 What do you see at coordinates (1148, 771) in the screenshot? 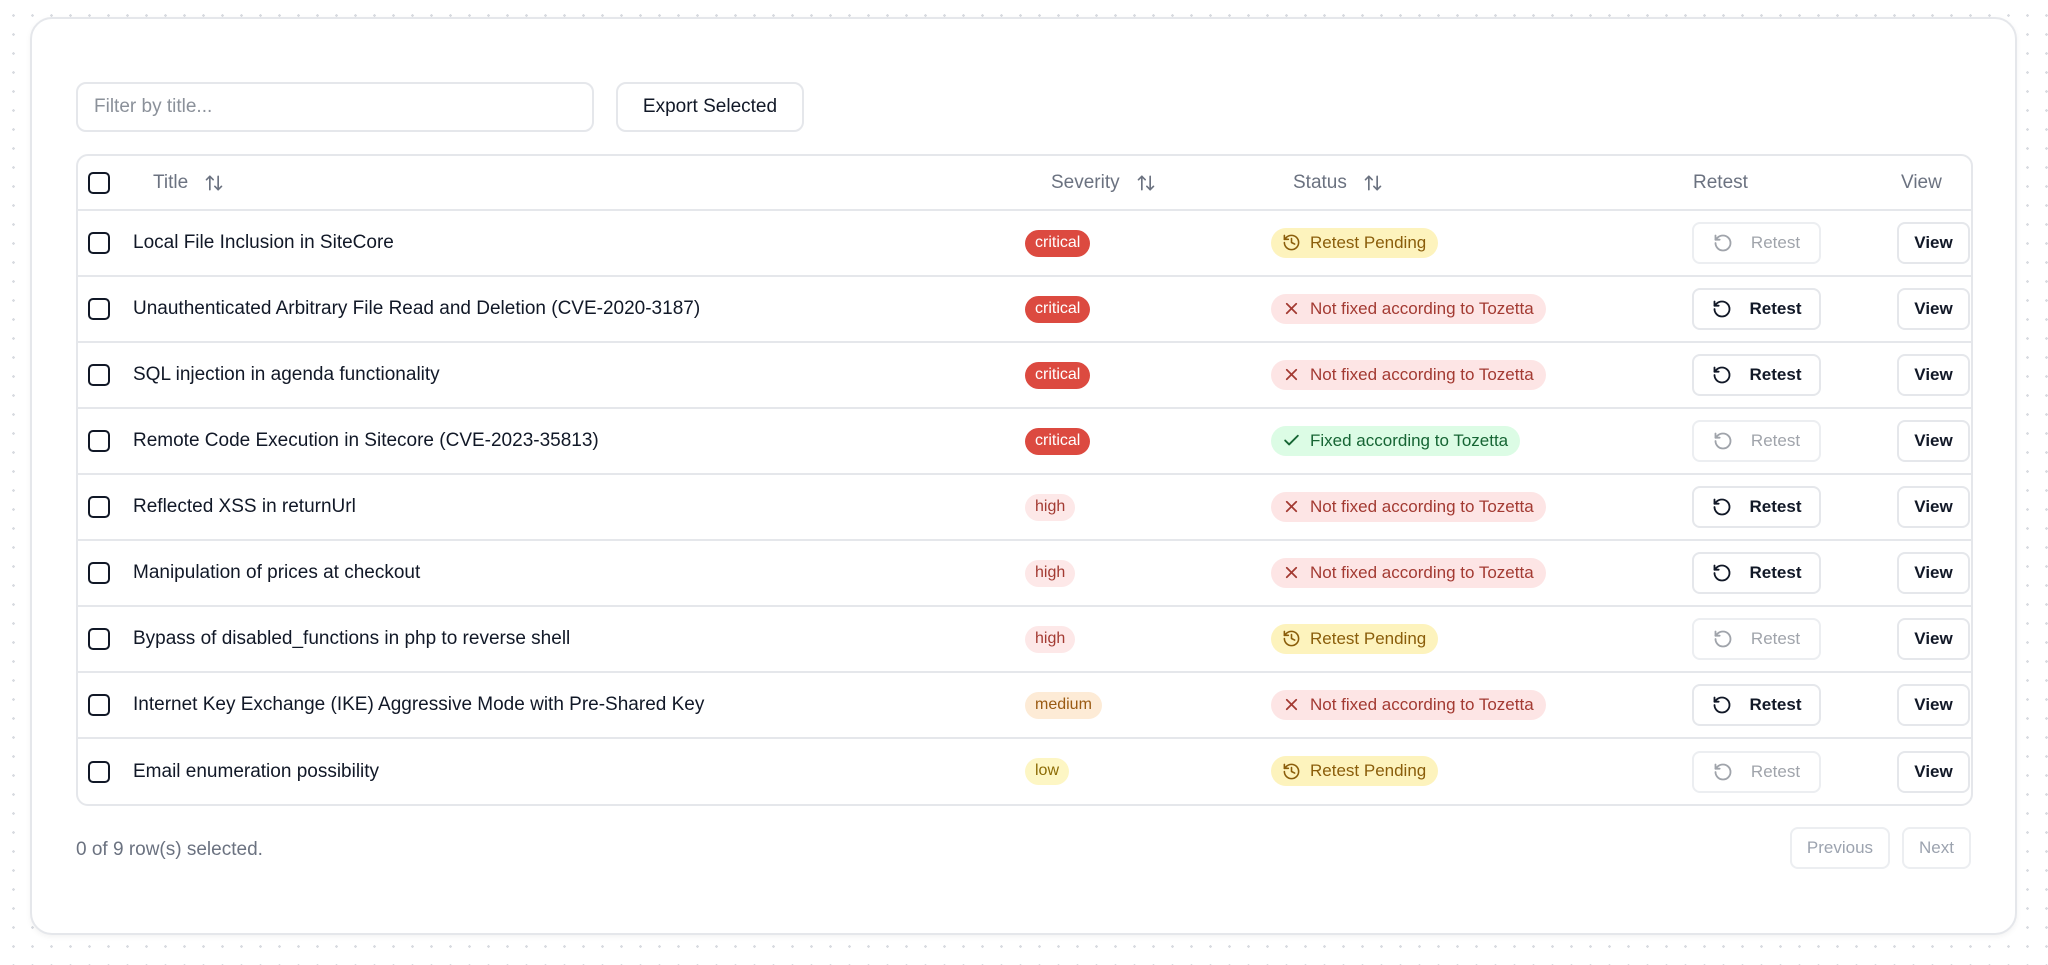
I see `severity-cell: low` at bounding box center [1148, 771].